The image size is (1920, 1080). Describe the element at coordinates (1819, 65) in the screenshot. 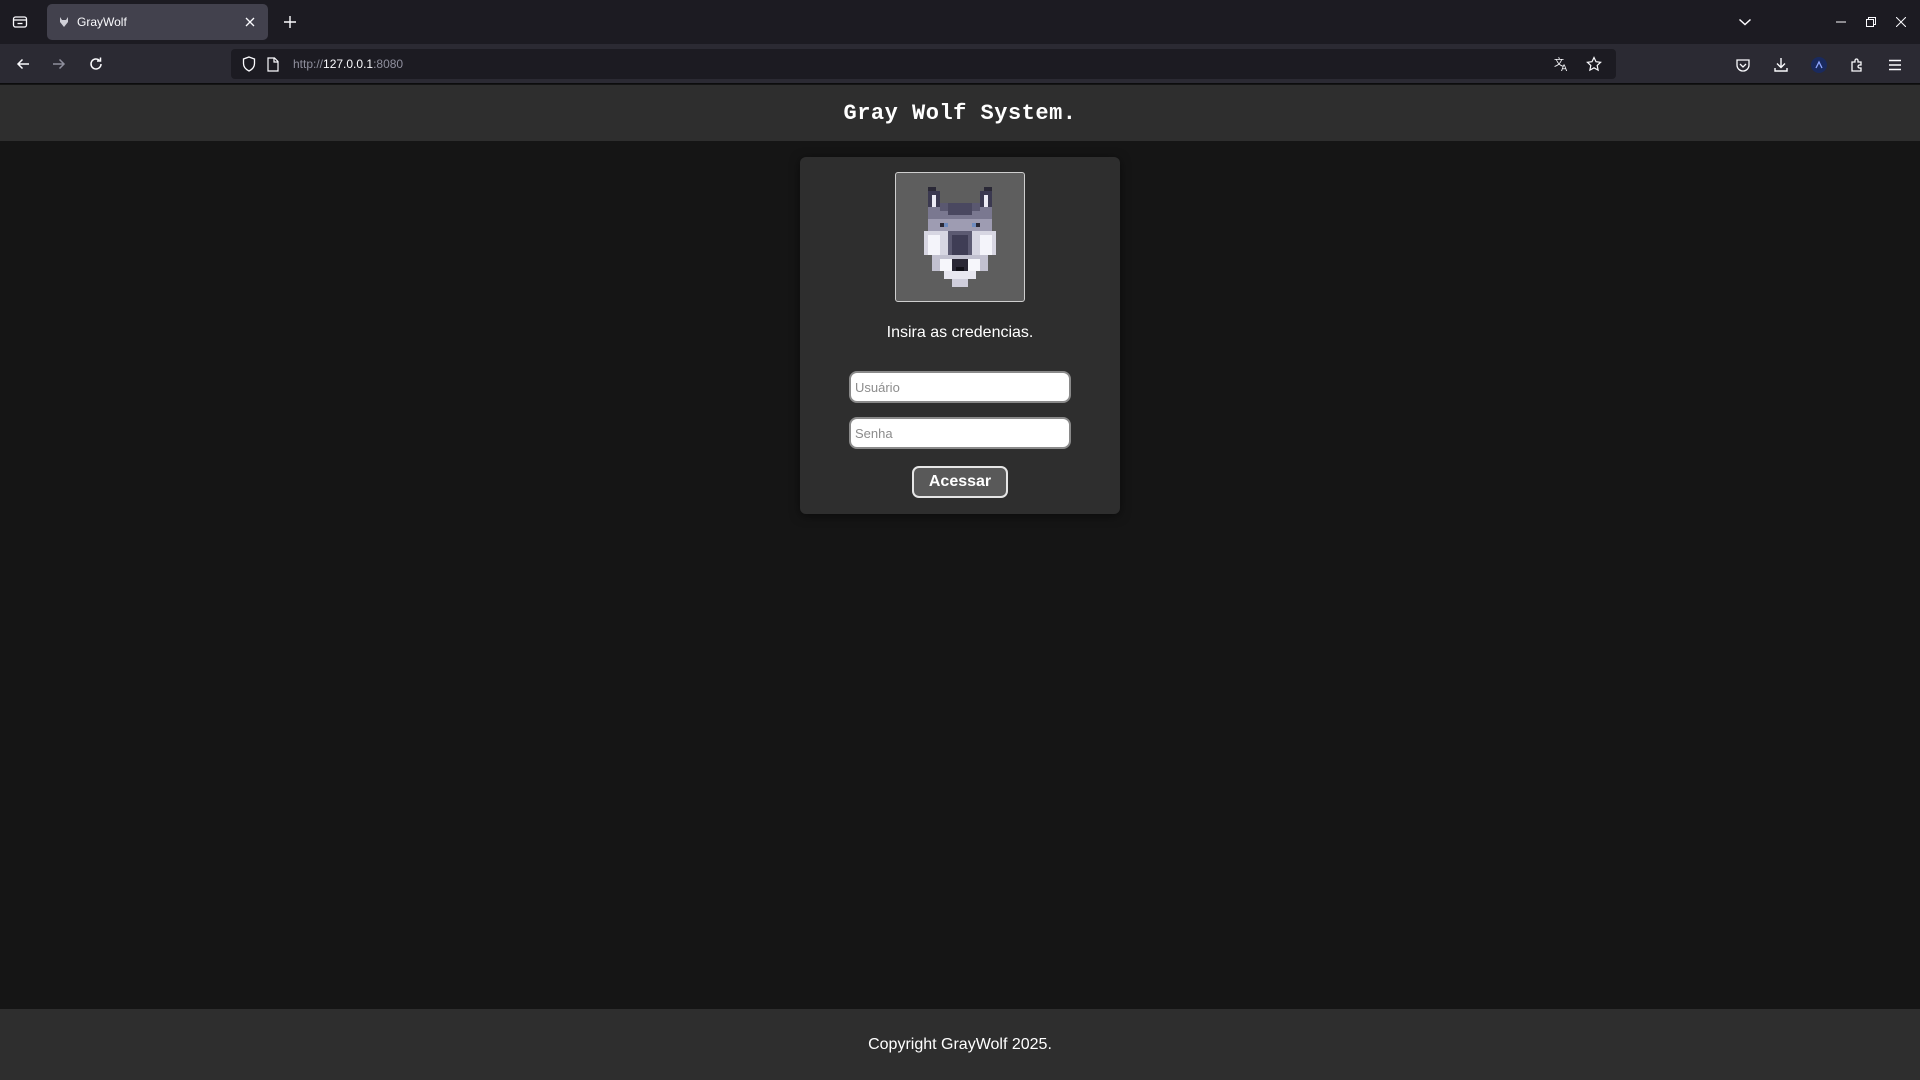

I see `account-avatar-icon` at that location.